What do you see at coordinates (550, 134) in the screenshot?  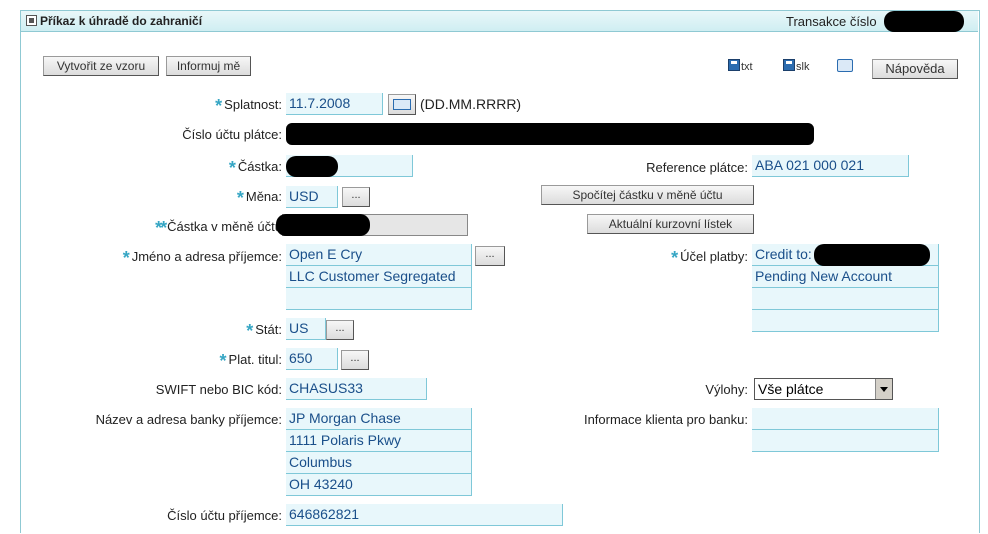 I see `redacted-payer-account` at bounding box center [550, 134].